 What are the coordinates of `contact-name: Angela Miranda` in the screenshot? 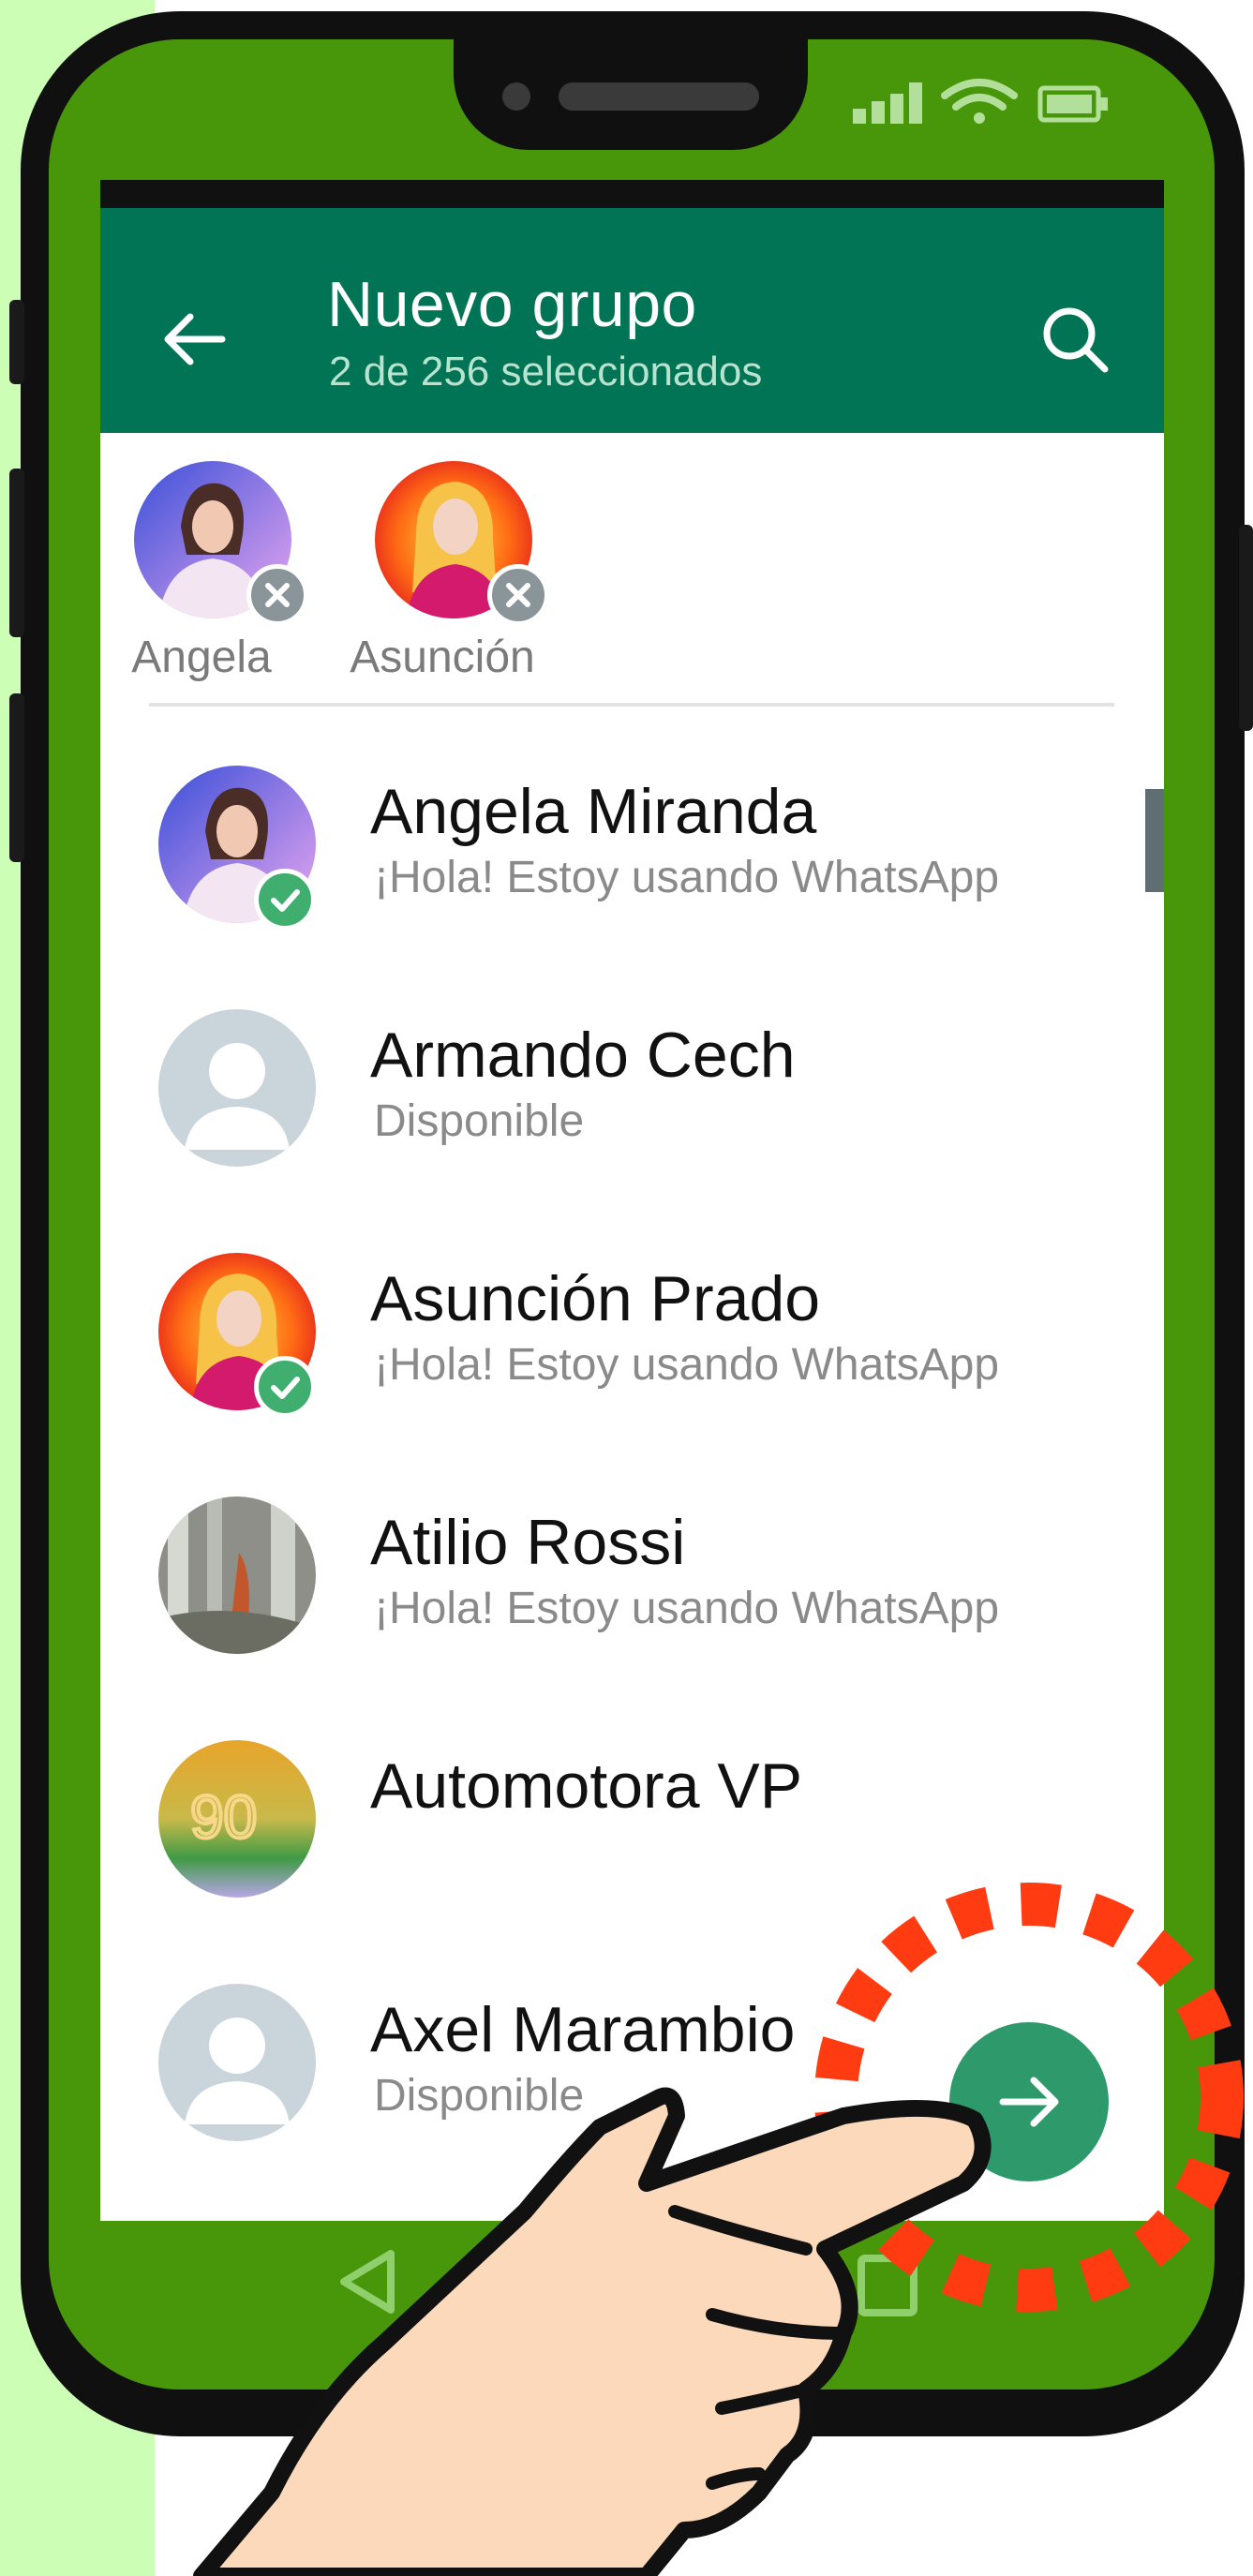 It's located at (593, 811).